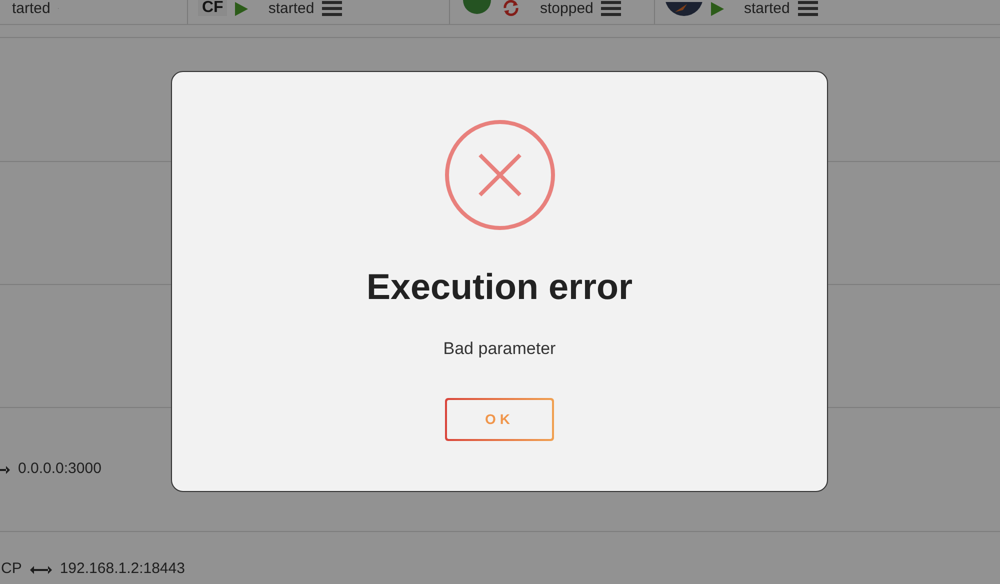 The width and height of the screenshot is (1000, 584). I want to click on dialog-title: Execution error, so click(499, 287).